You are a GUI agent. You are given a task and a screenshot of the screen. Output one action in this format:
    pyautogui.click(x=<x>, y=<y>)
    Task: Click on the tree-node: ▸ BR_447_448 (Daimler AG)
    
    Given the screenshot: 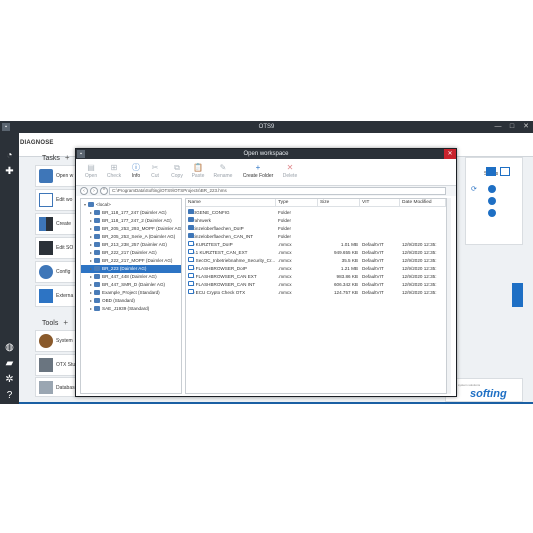 What is the action you would take?
    pyautogui.click(x=131, y=277)
    